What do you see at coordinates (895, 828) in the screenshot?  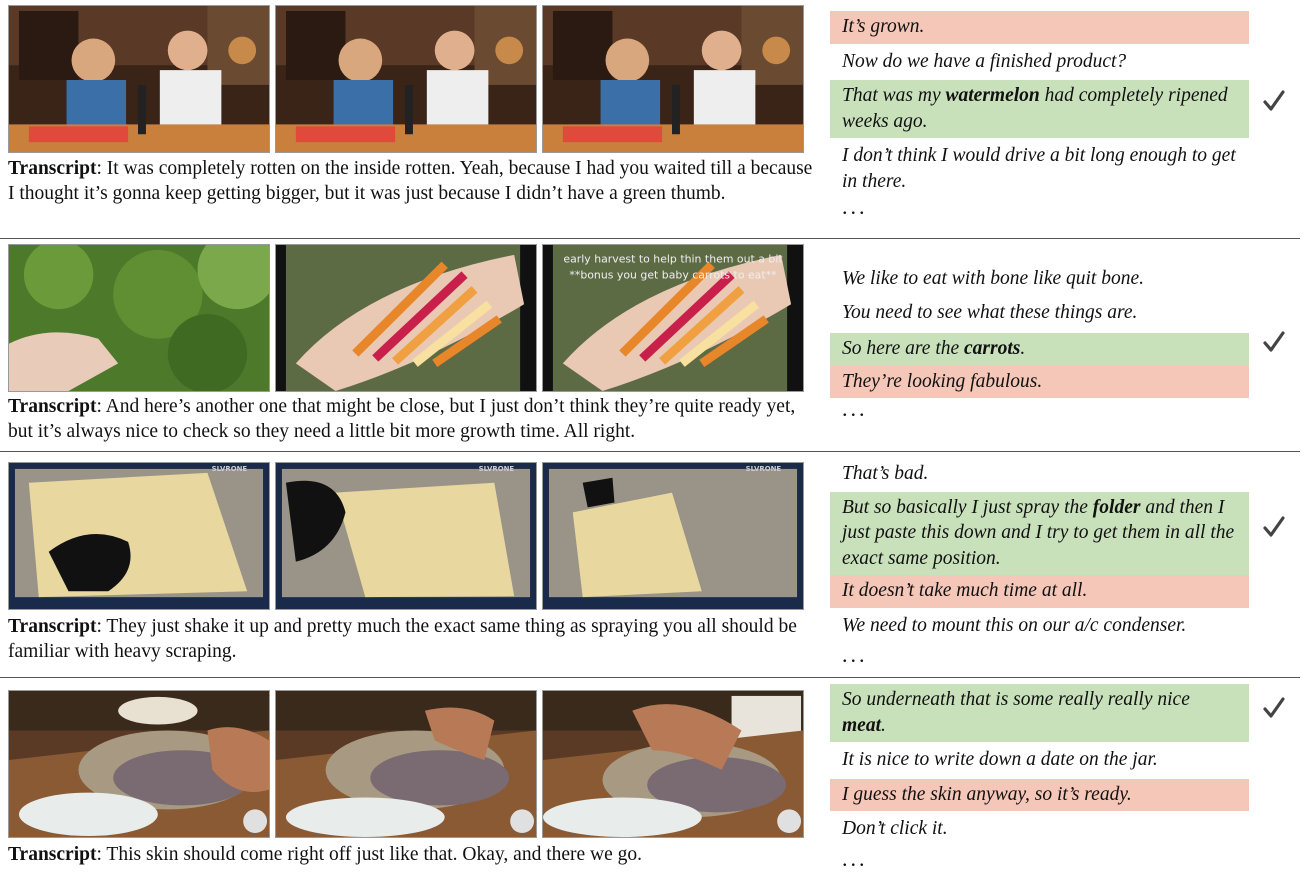 I see `caption-candidate: Don’t click it.` at bounding box center [895, 828].